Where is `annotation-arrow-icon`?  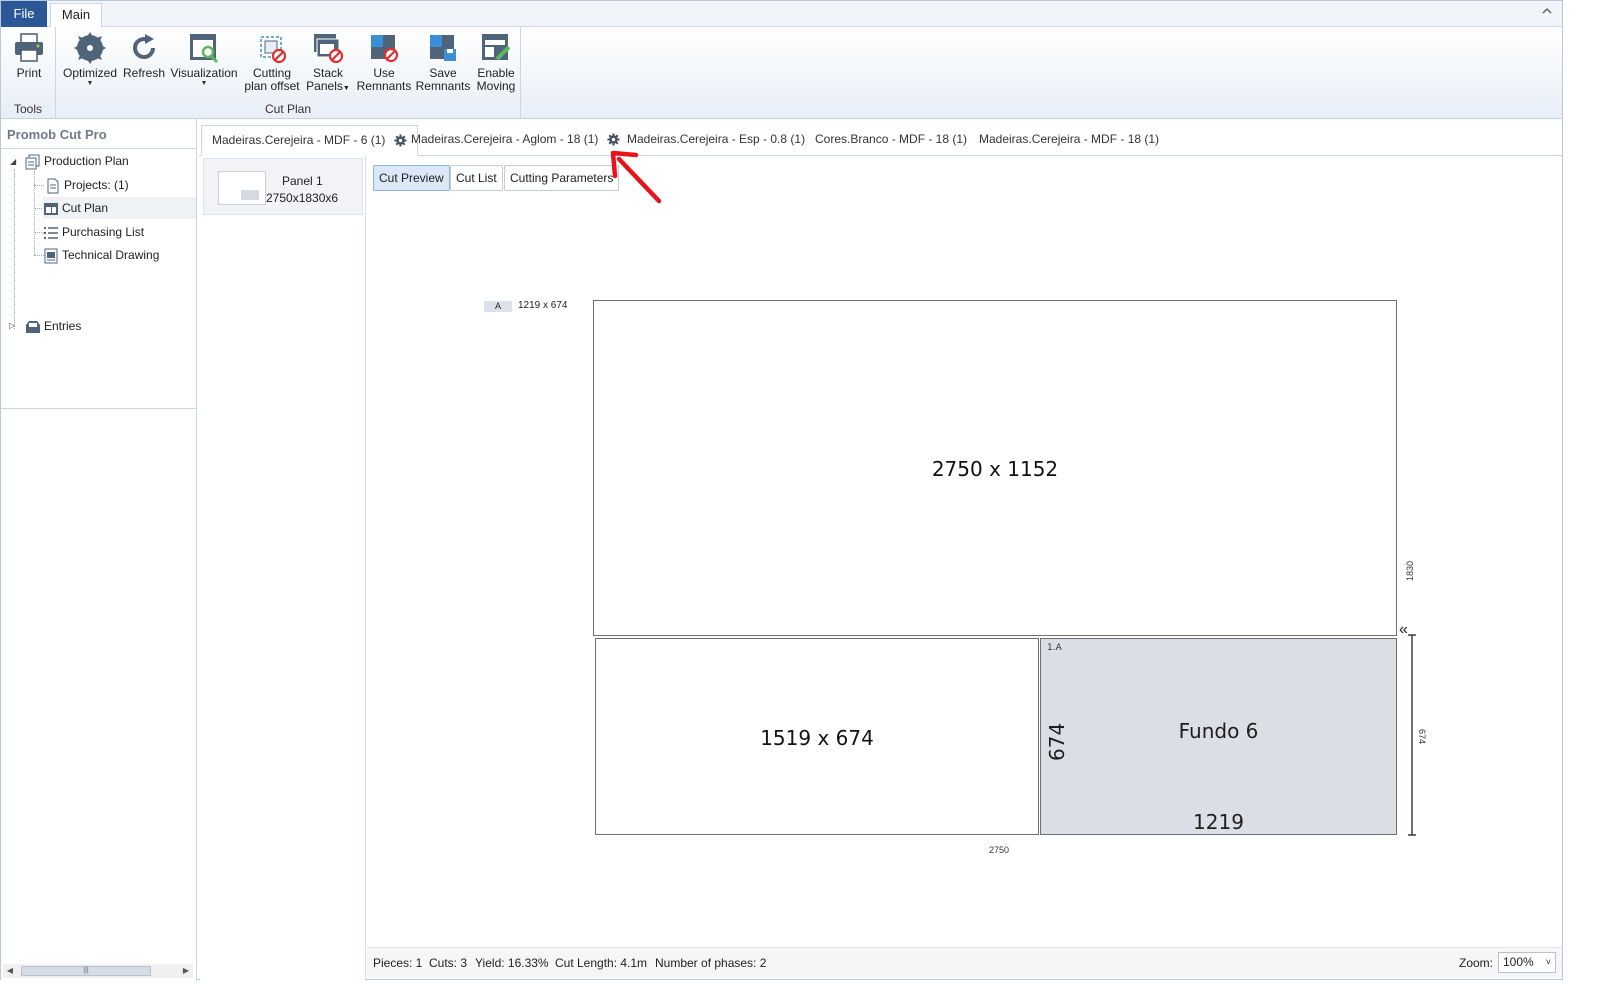
annotation-arrow-icon is located at coordinates (636, 177).